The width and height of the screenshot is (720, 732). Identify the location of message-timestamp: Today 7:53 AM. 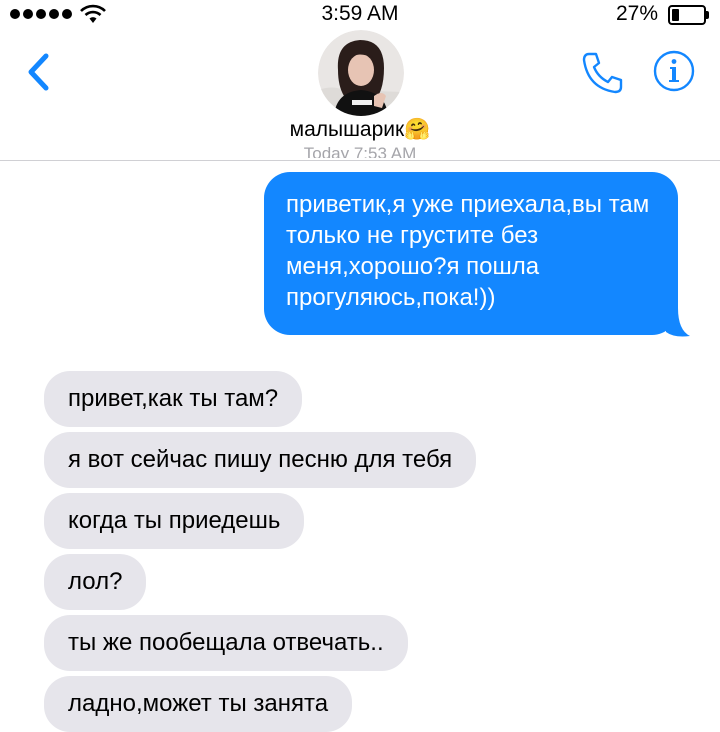
(360, 151).